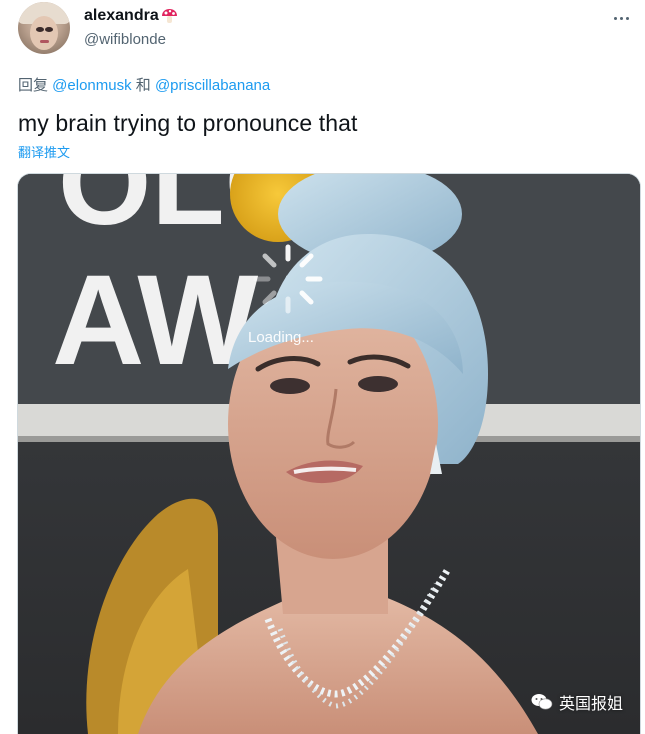 The image size is (645, 734). What do you see at coordinates (542, 702) in the screenshot?
I see `wechat-icon` at bounding box center [542, 702].